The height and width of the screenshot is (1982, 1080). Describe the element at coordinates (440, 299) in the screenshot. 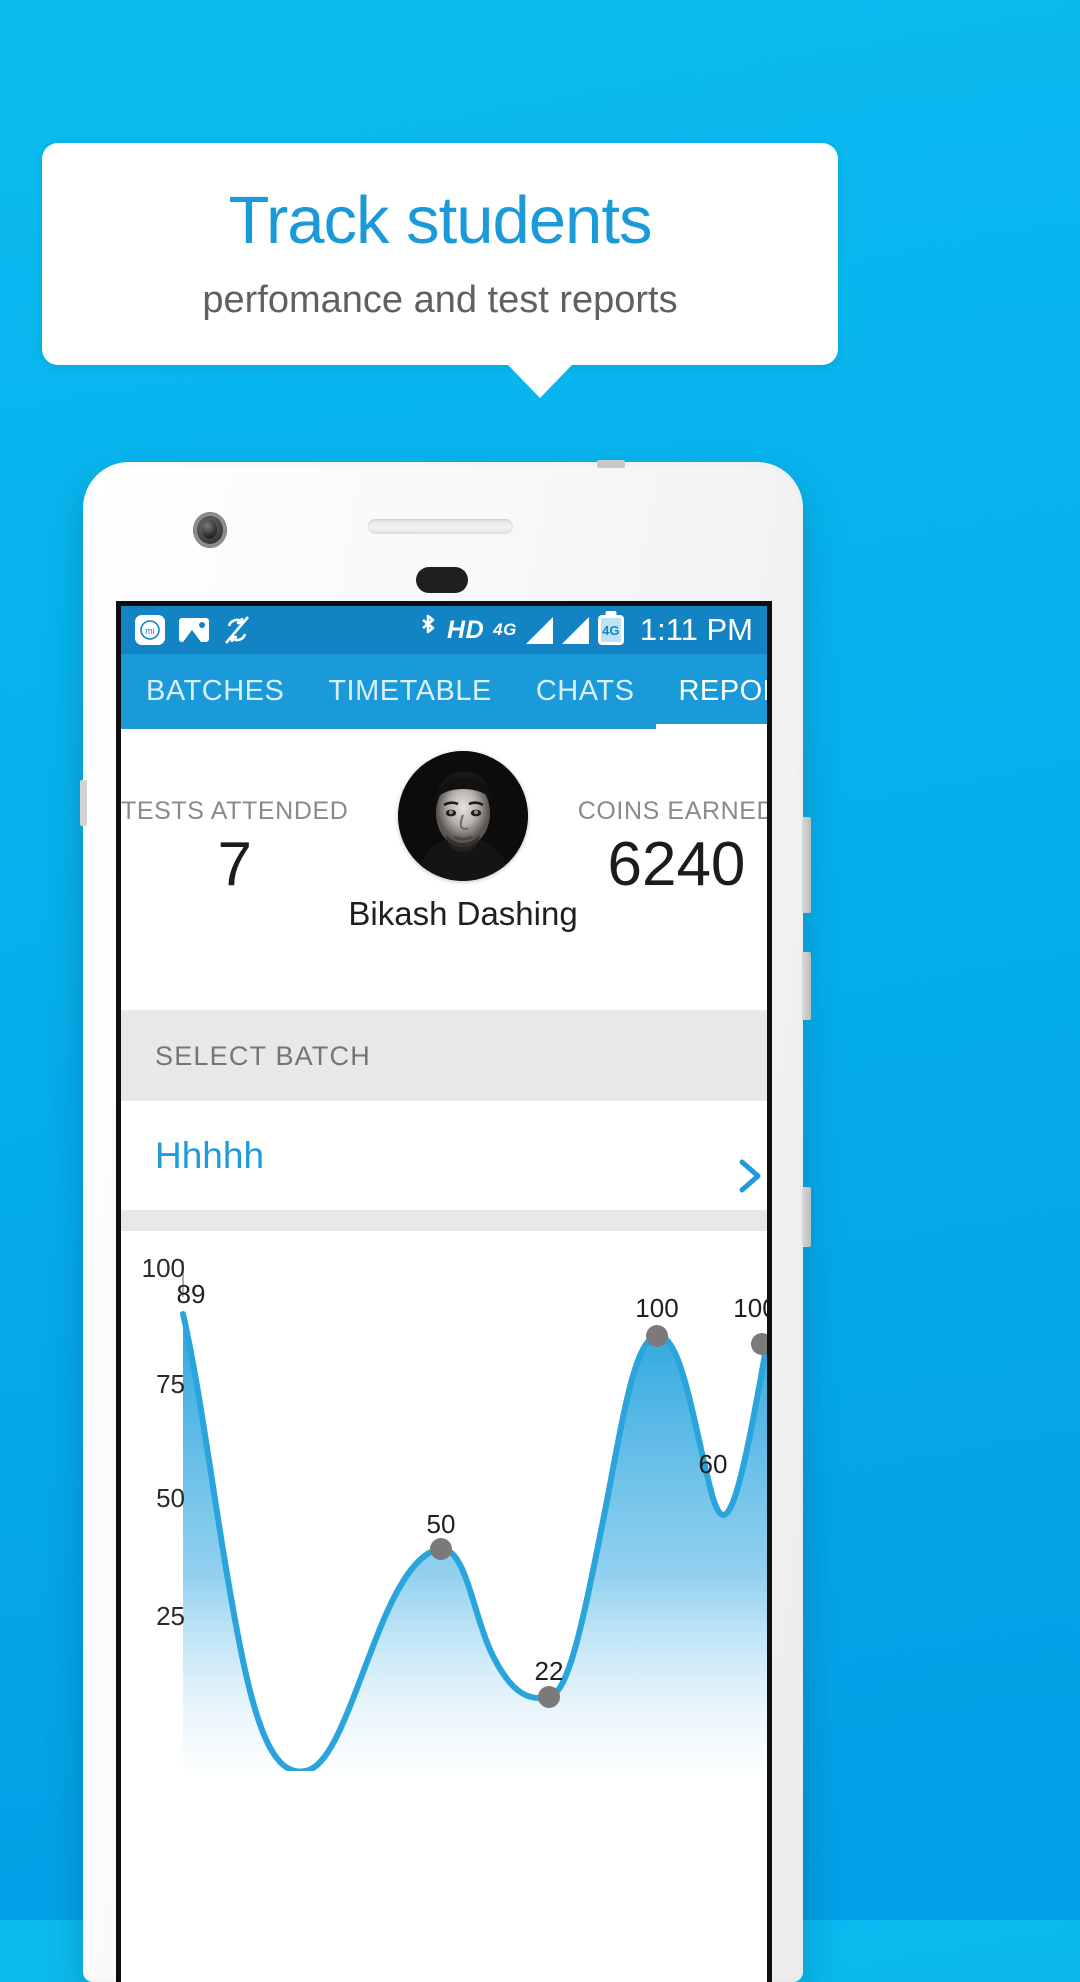

I see `promo-subtitle: perfomance and test reports` at that location.